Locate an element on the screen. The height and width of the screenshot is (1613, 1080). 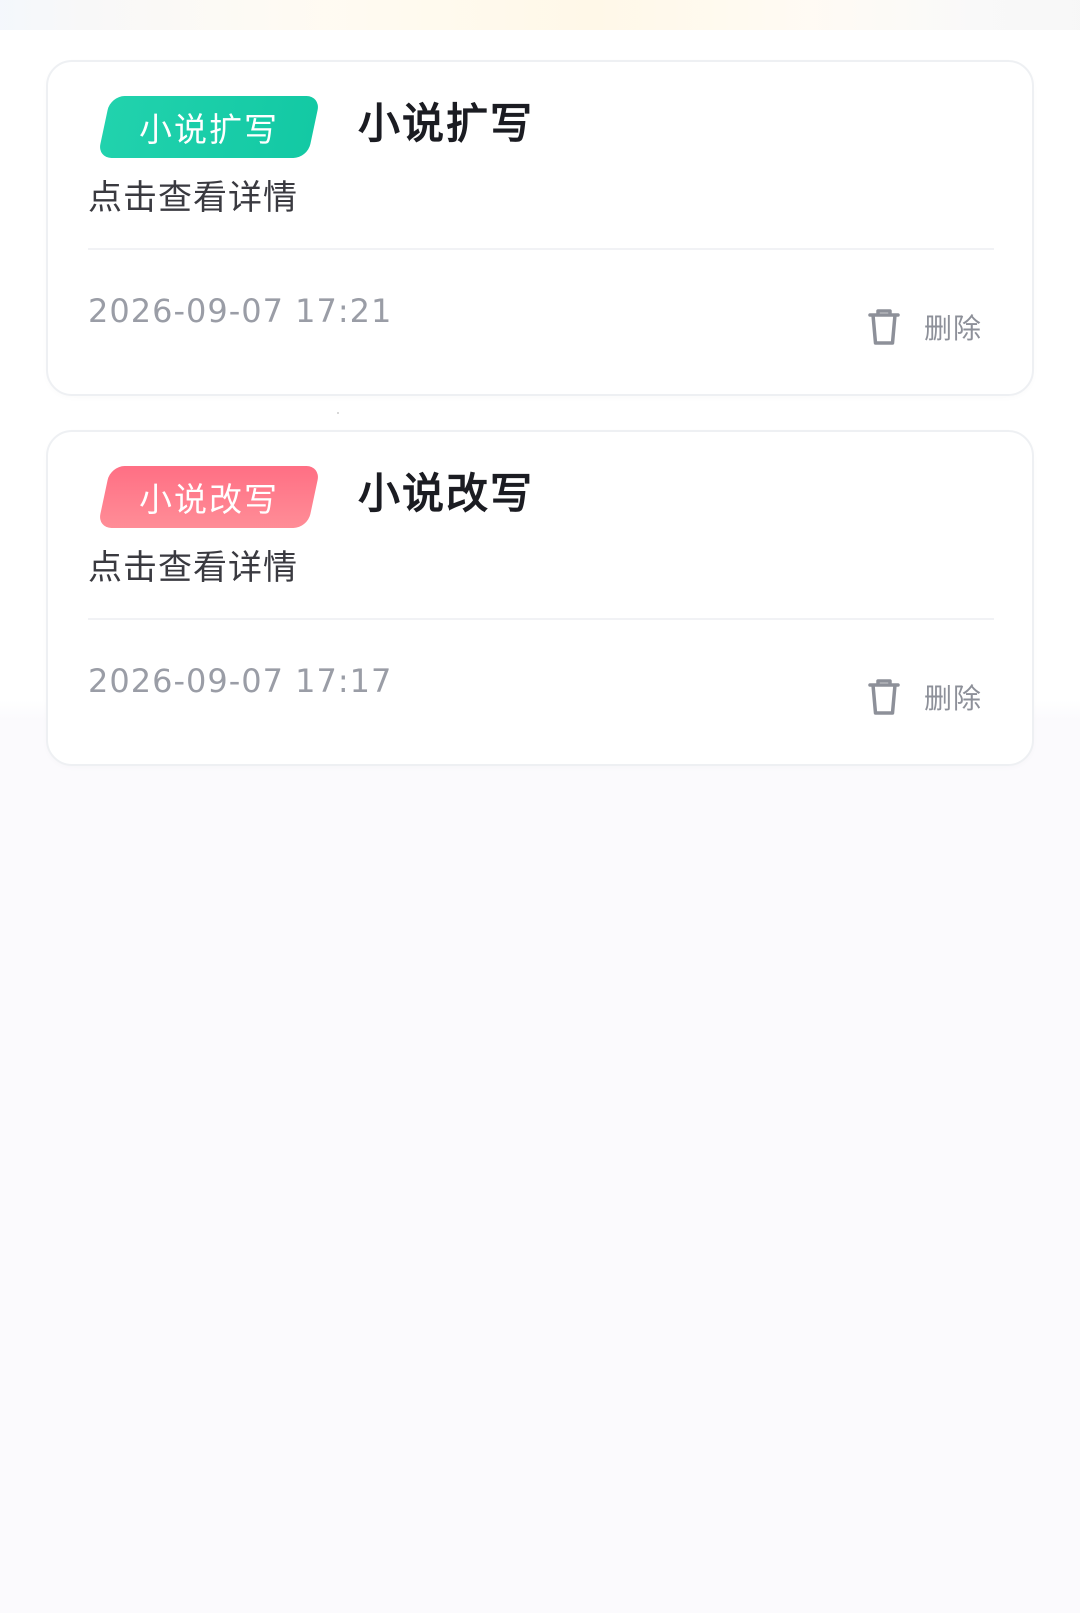
category-tag: 小说改写 is located at coordinates (209, 497).